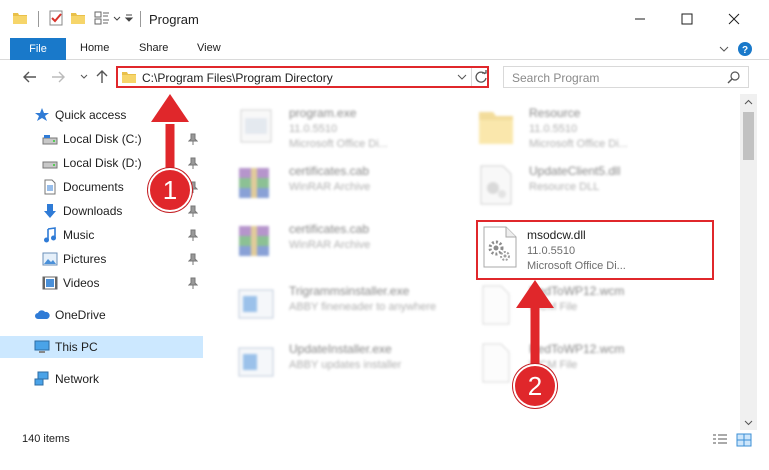 Image resolution: width=769 pixels, height=470 pixels. What do you see at coordinates (363, 307) in the screenshot?
I see `file-type: ABBY fineneader to anywhere` at bounding box center [363, 307].